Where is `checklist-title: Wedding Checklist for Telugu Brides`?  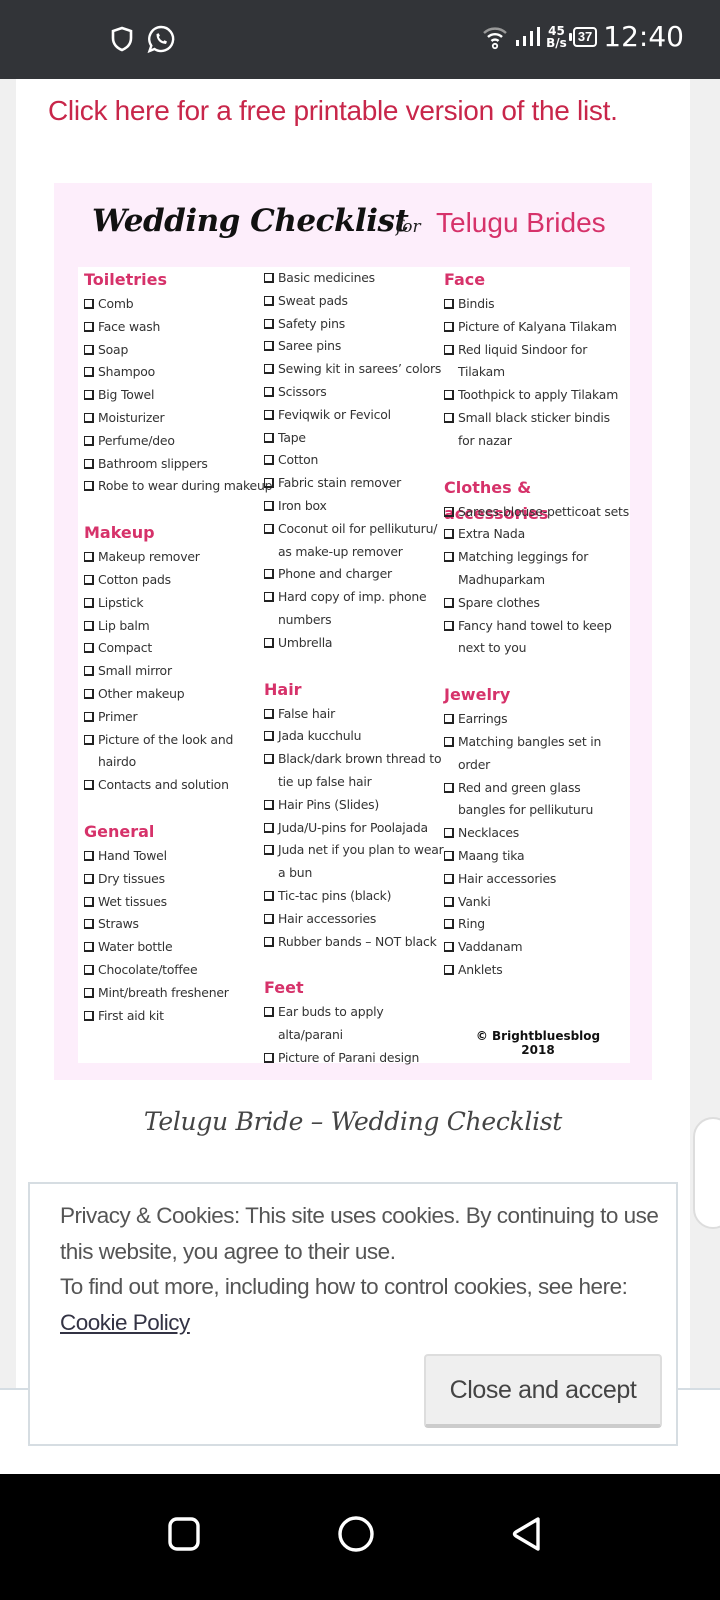
checklist-title: Wedding Checklist for Telugu Brides is located at coordinates (362, 228).